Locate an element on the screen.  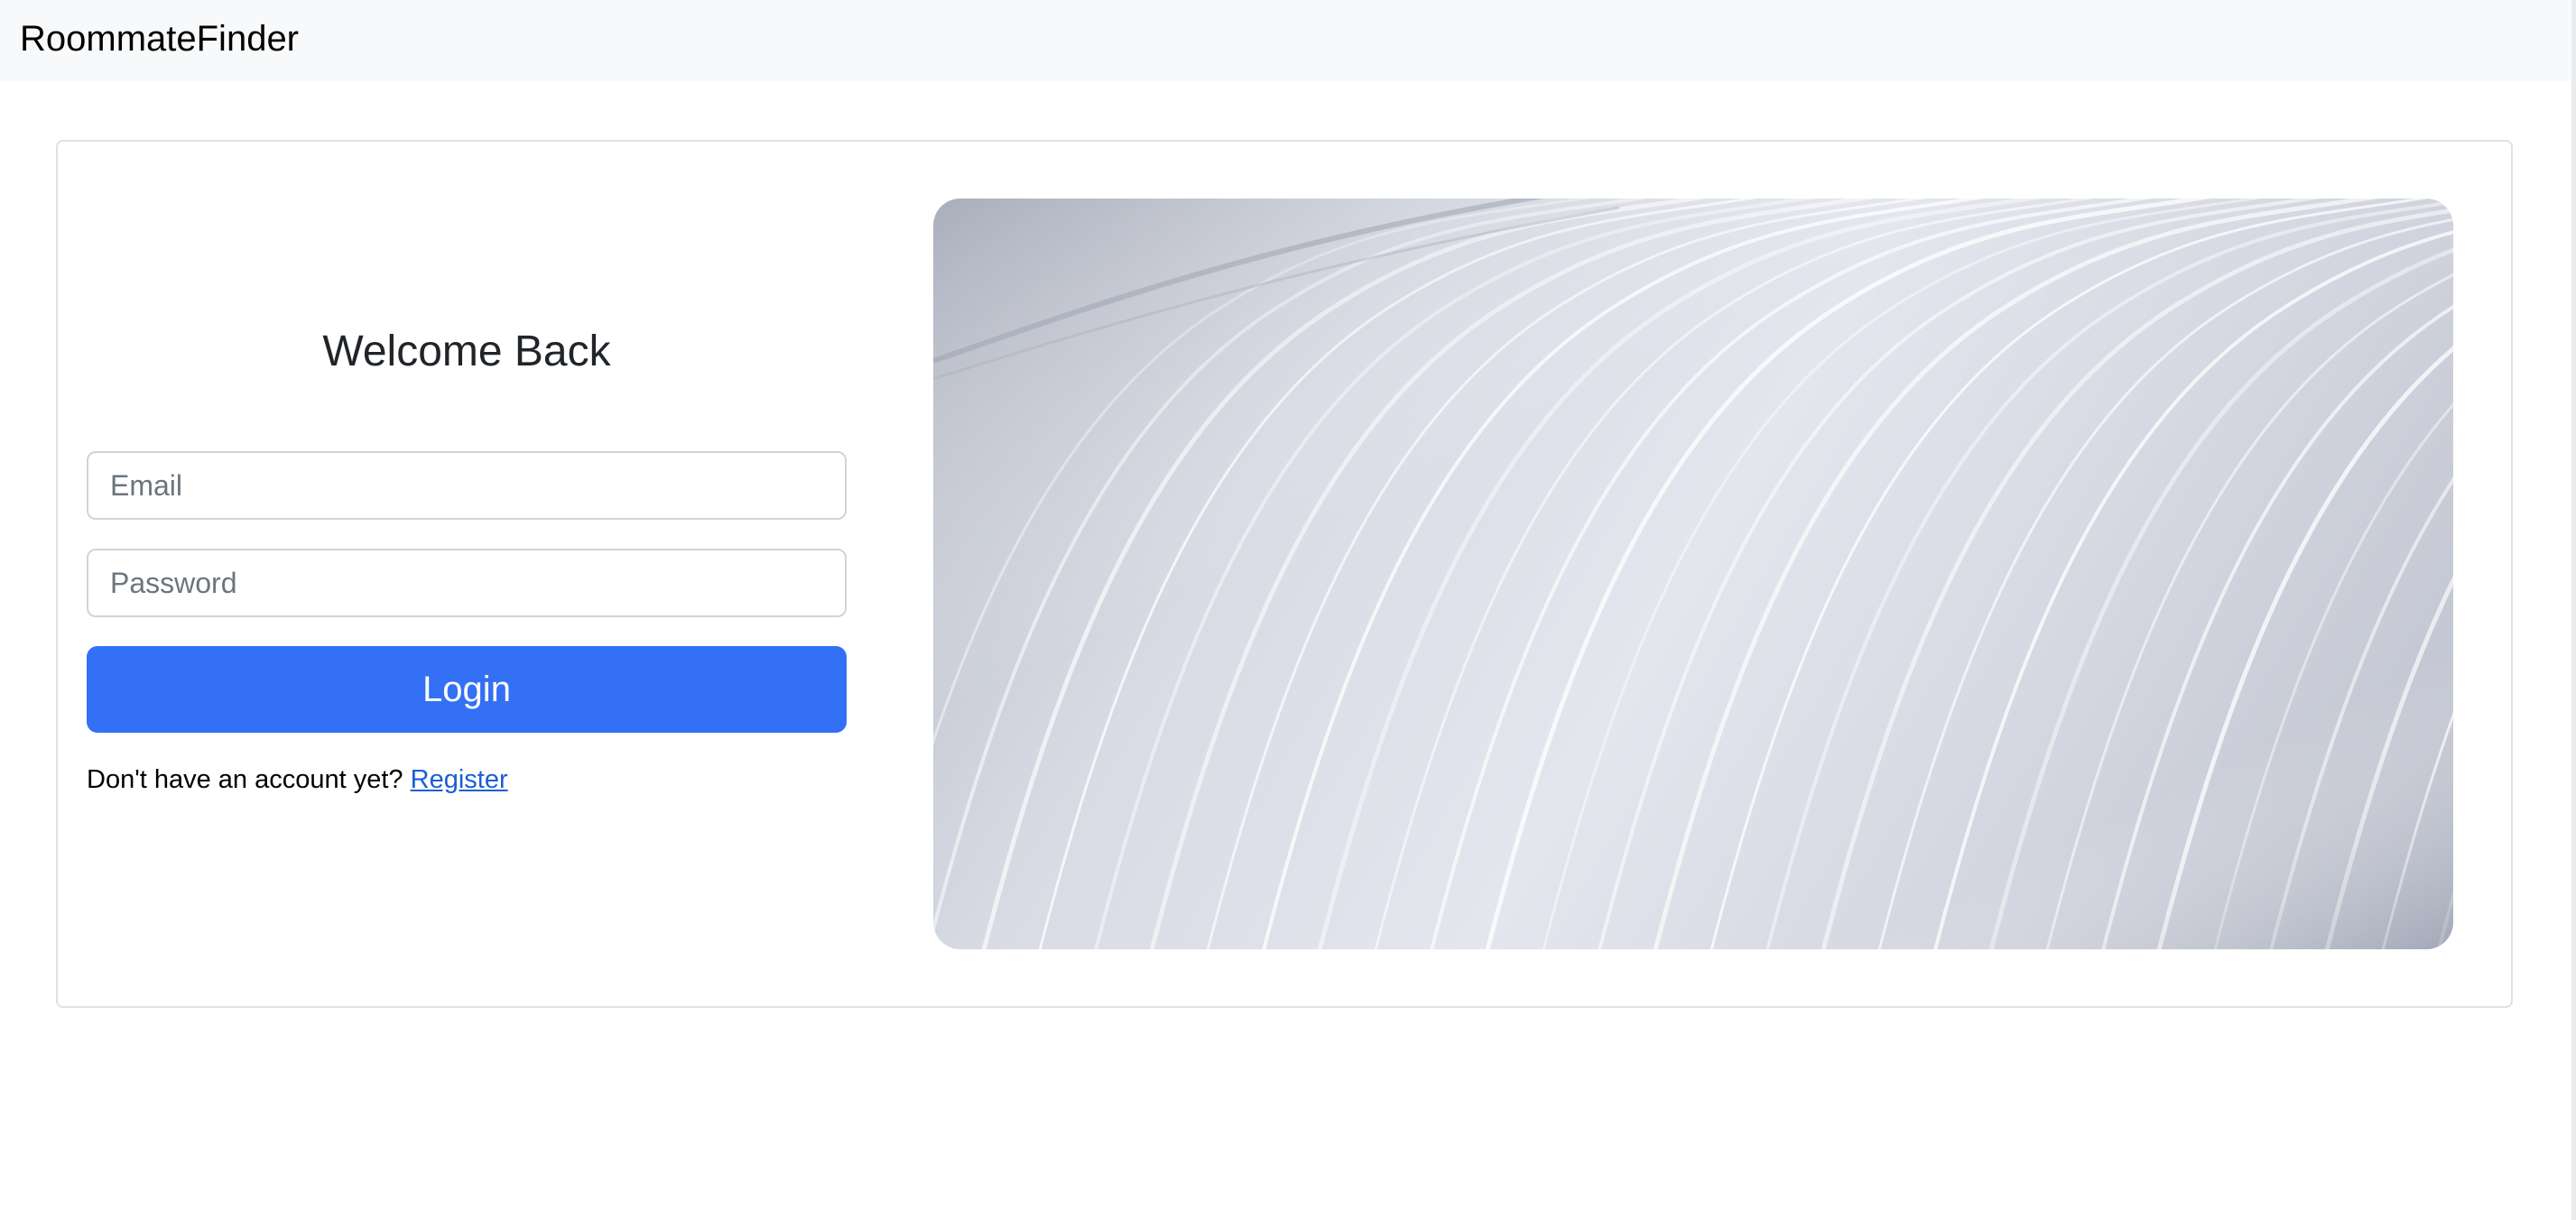
register-prompt-text: Don't have an account yet? is located at coordinates (245, 779).